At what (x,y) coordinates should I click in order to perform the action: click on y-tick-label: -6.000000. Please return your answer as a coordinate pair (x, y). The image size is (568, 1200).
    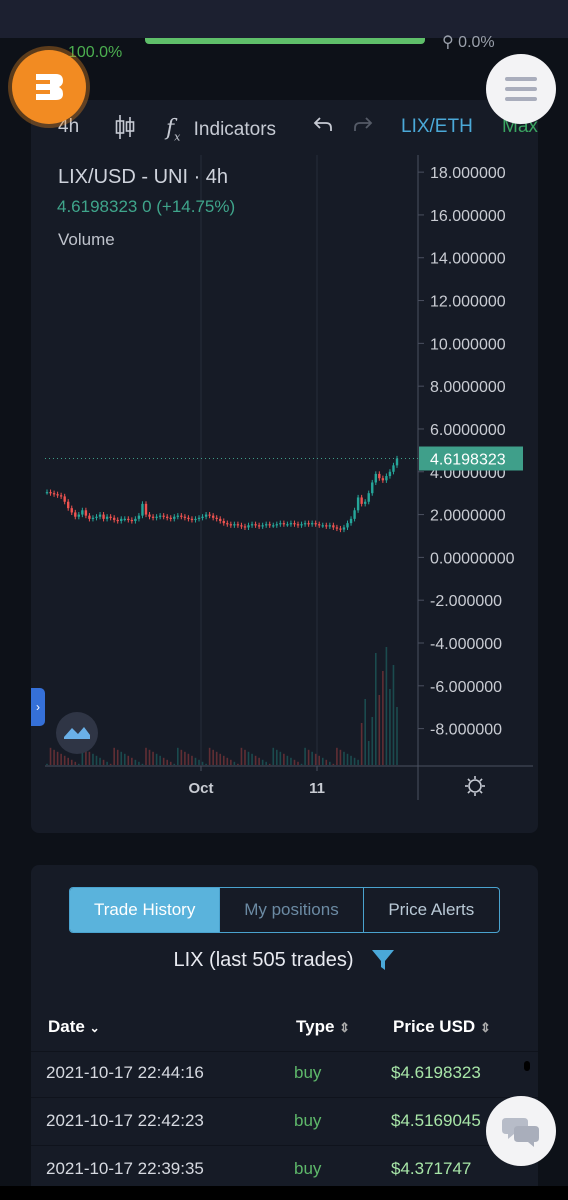
    Looking at the image, I should click on (466, 687).